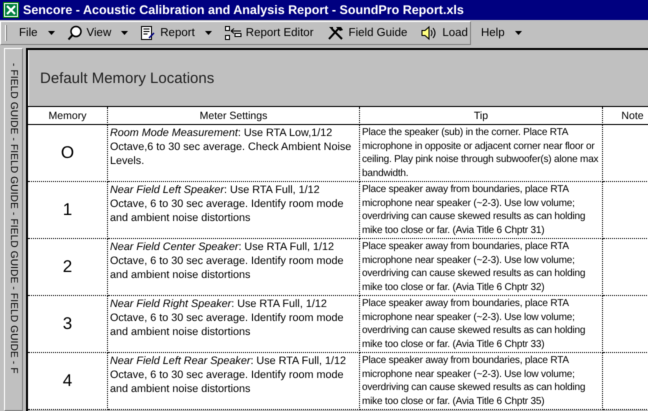 Image resolution: width=648 pixels, height=411 pixels. What do you see at coordinates (481, 324) in the screenshot?
I see `tip-cell: Place speaker away from boundaries, place RTA microphone near speaker (~2-3). Use low volume; overdriving can cause skewed results as can holding mike too close or far. (Avia Title 6 Chptr 33)` at bounding box center [481, 324].